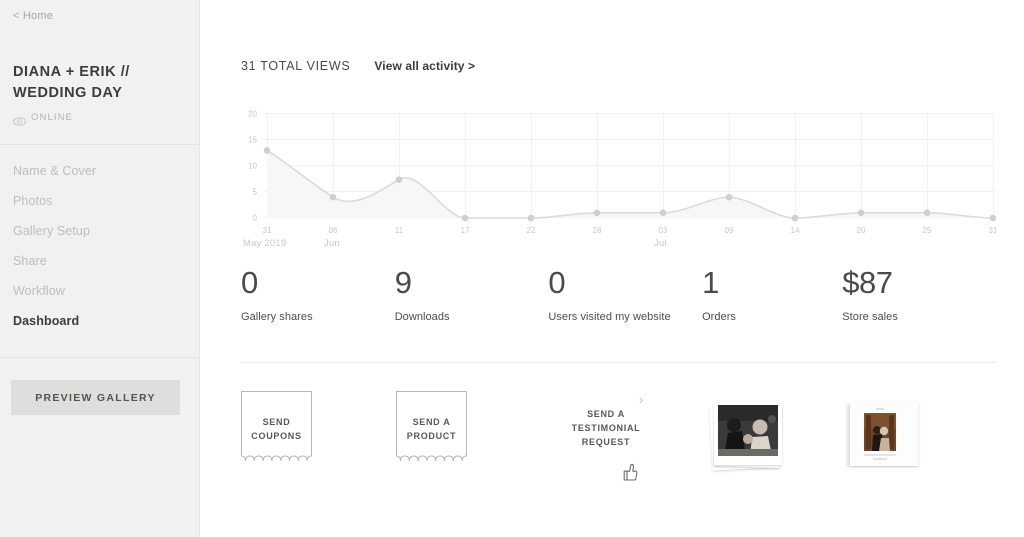 This screenshot has width=1024, height=537. I want to click on stat-label: Users visited my website, so click(609, 317).